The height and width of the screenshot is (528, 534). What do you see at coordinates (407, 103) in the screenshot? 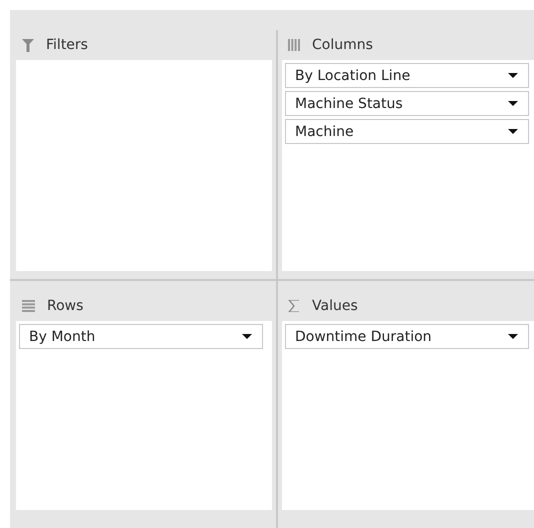
I see `field-dropdown: Machine Status` at bounding box center [407, 103].